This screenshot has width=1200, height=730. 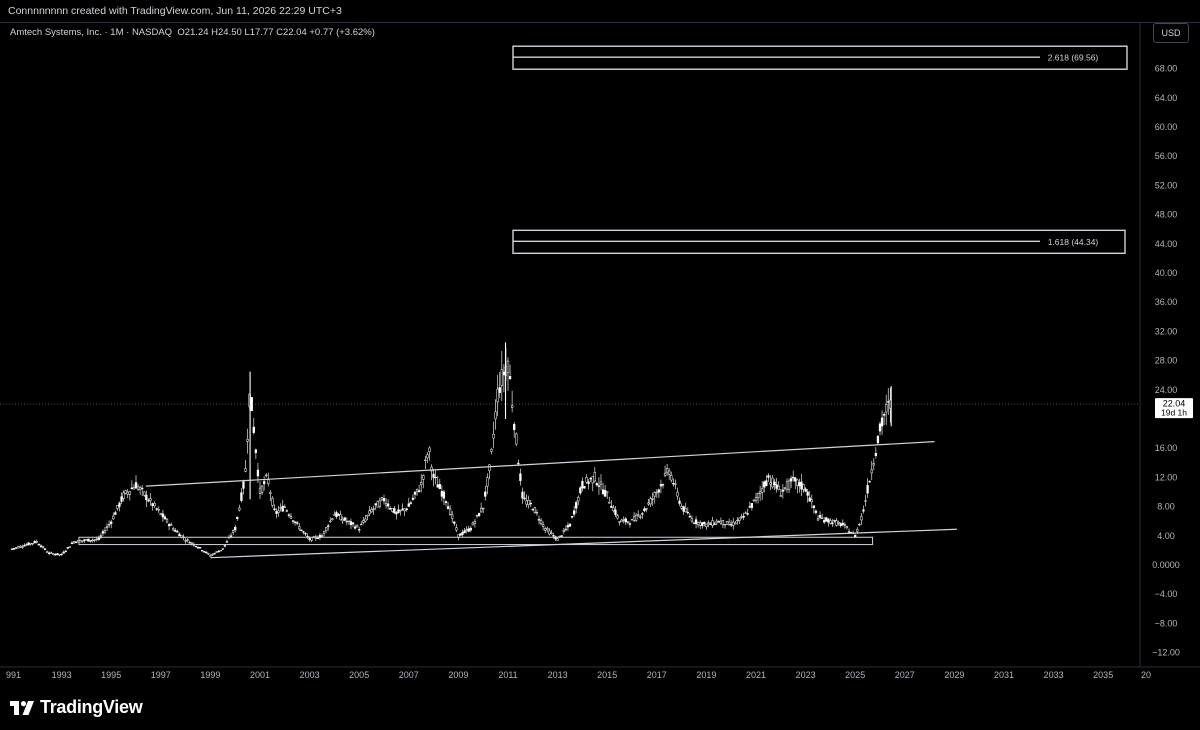 I want to click on time-tick-label: 2019, so click(x=706, y=675).